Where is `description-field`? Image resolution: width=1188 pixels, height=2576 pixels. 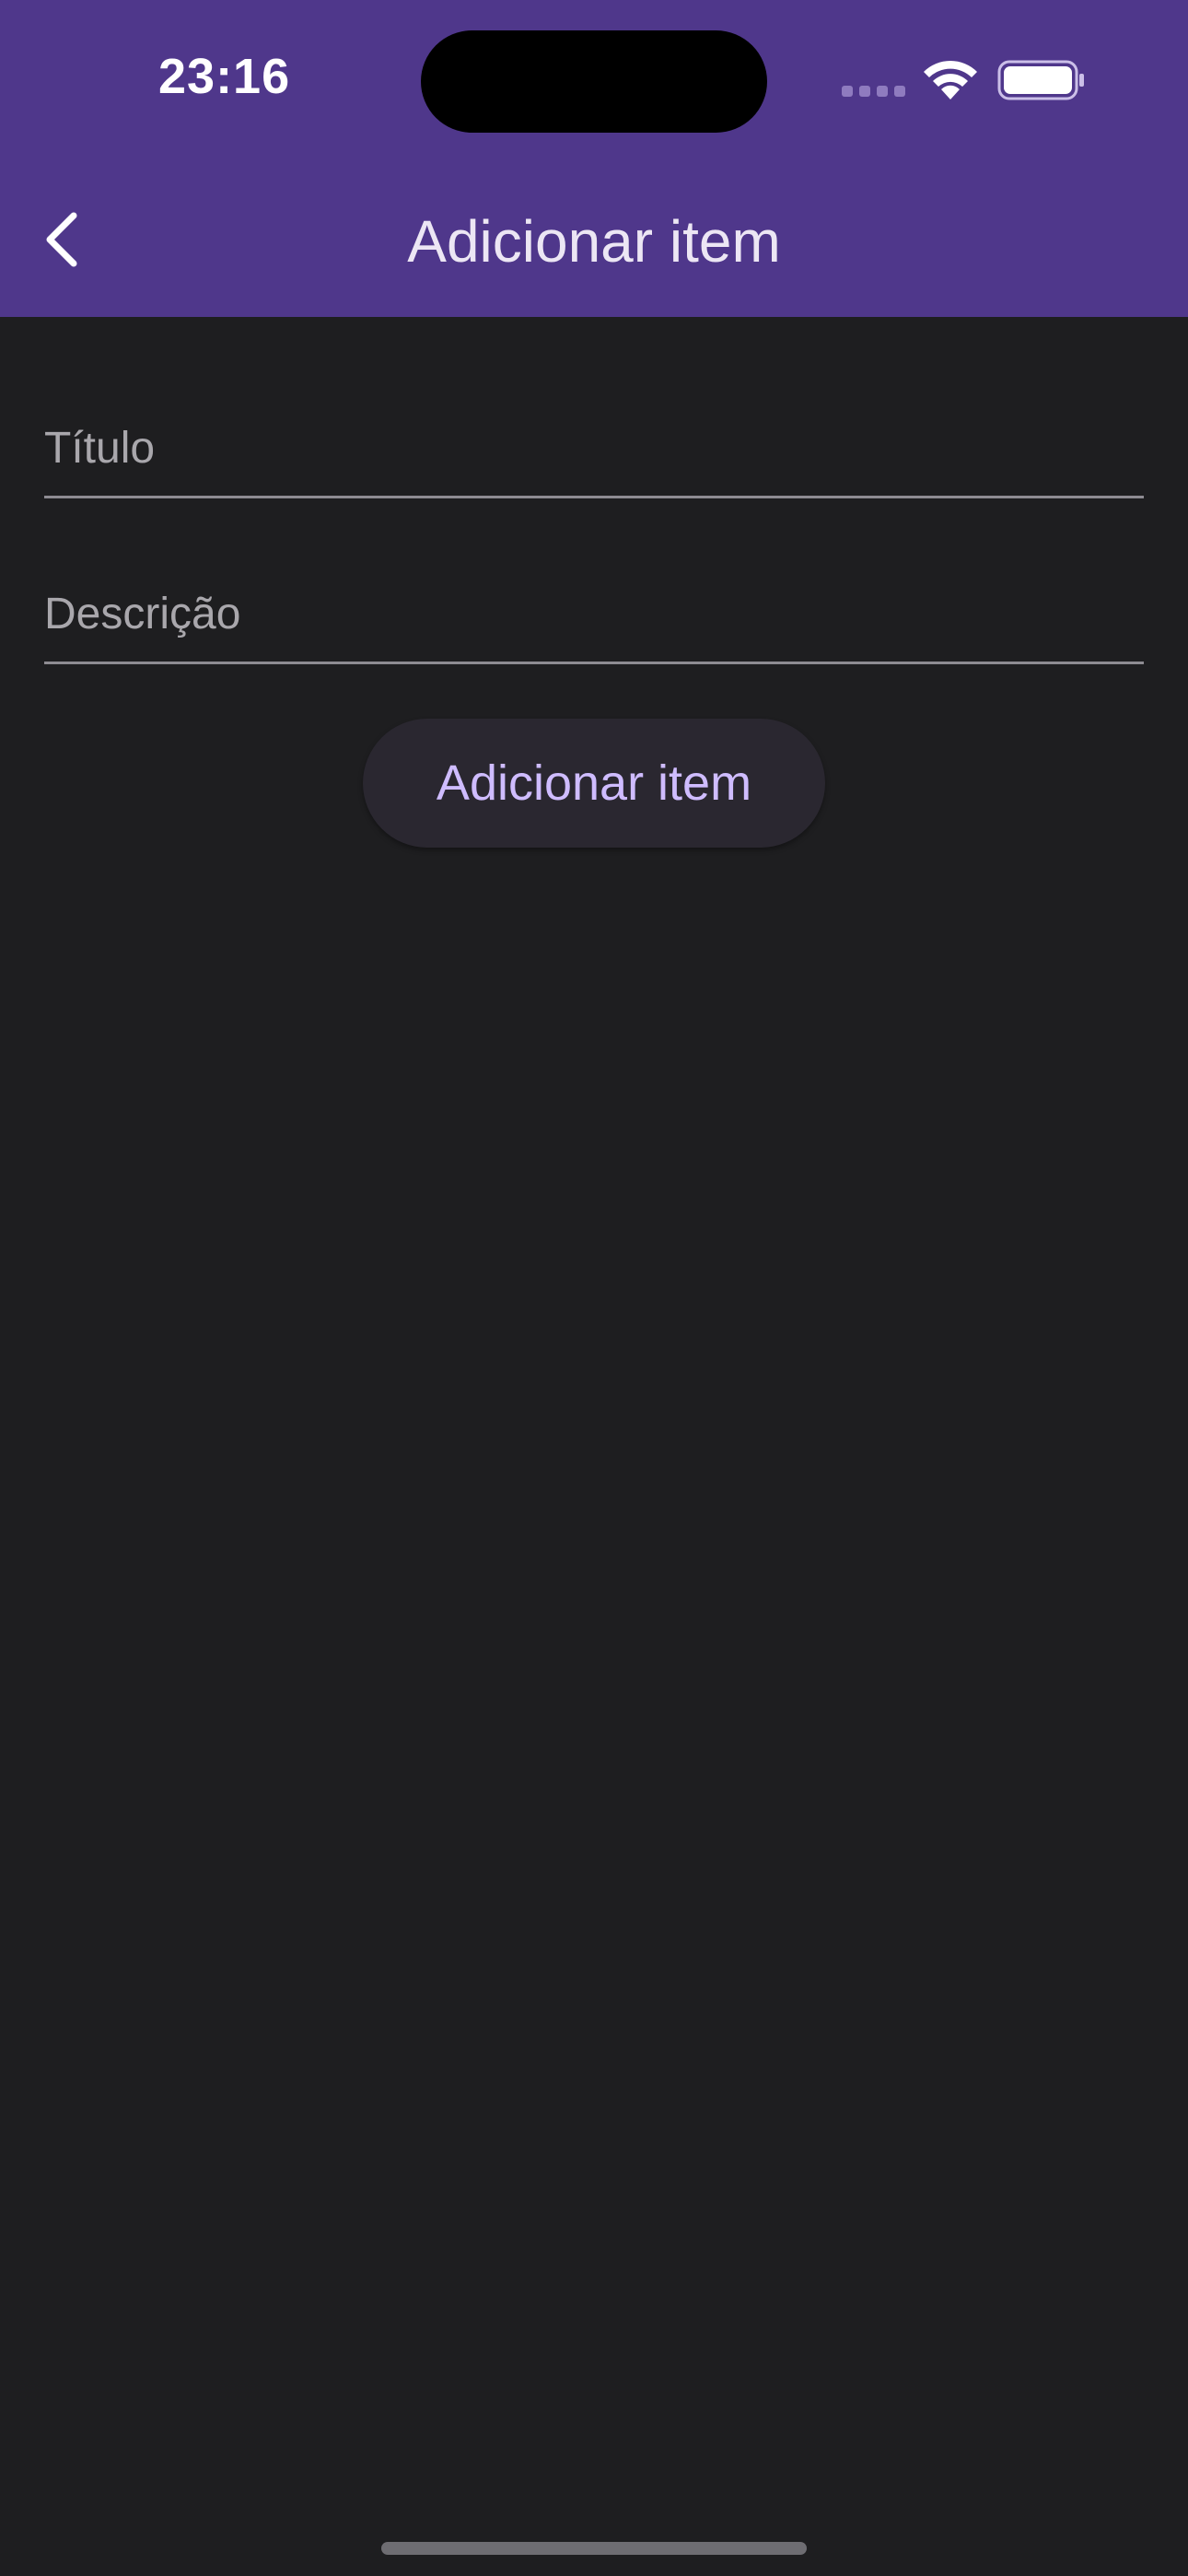 description-field is located at coordinates (594, 607).